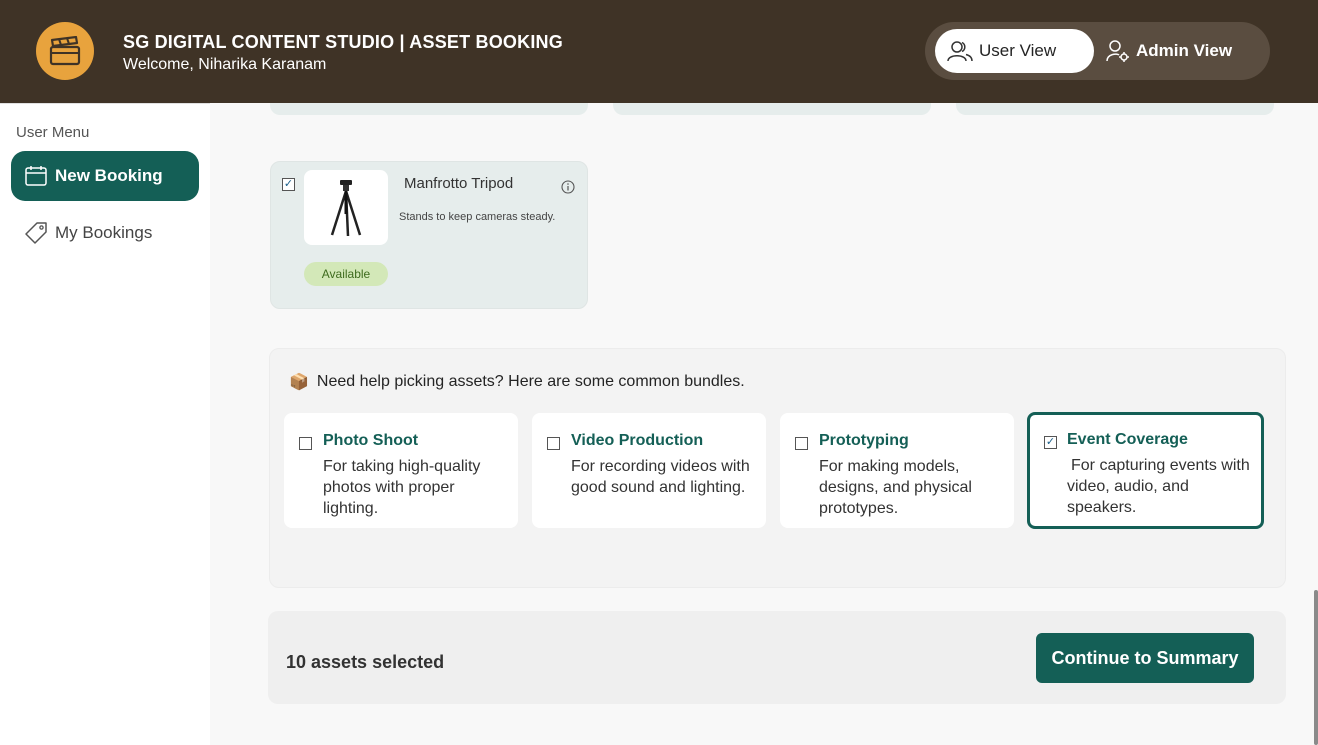 The image size is (1318, 745). Describe the element at coordinates (1117, 51) in the screenshot. I see `user-settings-icon` at that location.